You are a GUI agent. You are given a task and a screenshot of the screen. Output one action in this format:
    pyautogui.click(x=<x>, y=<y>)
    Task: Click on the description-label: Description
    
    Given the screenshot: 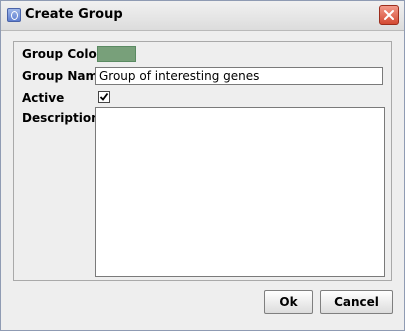 What is the action you would take?
    pyautogui.click(x=61, y=118)
    